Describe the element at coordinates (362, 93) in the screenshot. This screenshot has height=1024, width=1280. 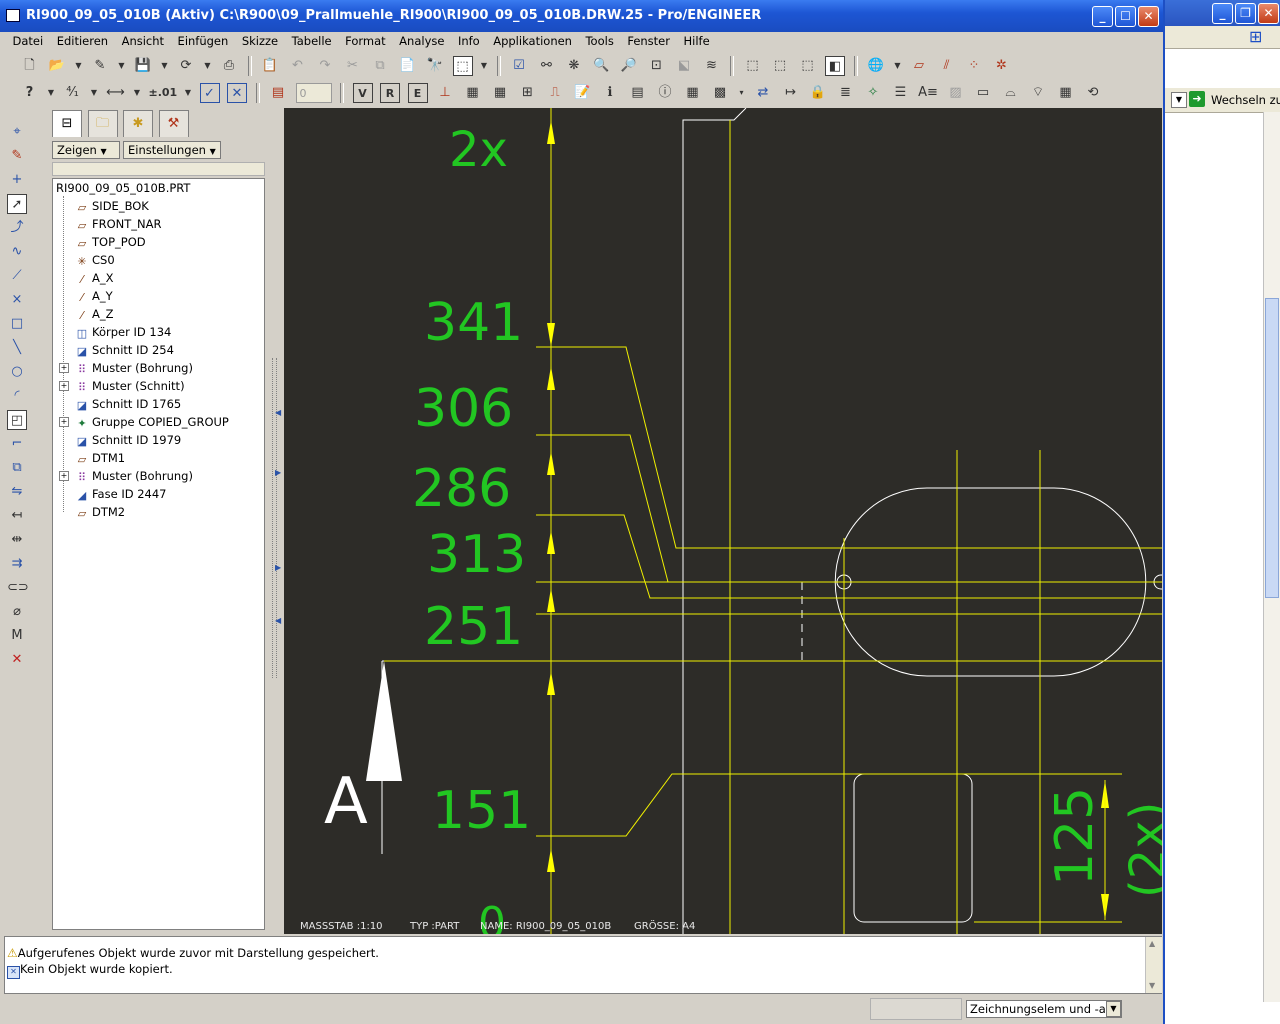
I see `view-icon-1: V` at that location.